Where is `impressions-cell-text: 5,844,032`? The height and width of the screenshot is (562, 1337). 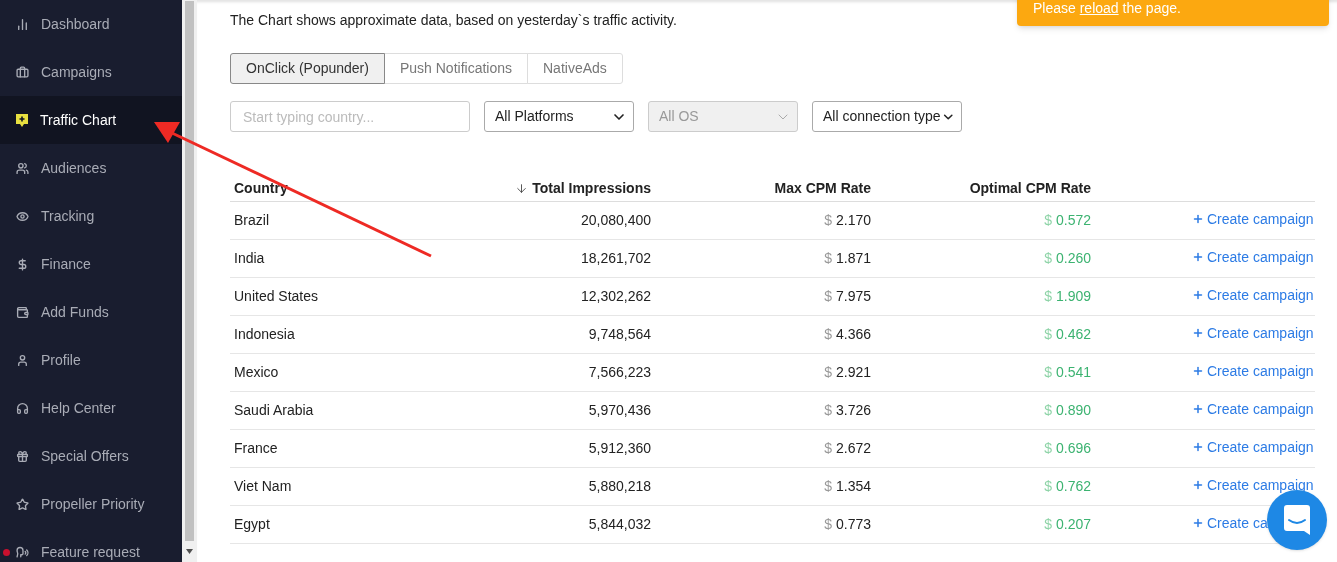 impressions-cell-text: 5,844,032 is located at coordinates (619, 524).